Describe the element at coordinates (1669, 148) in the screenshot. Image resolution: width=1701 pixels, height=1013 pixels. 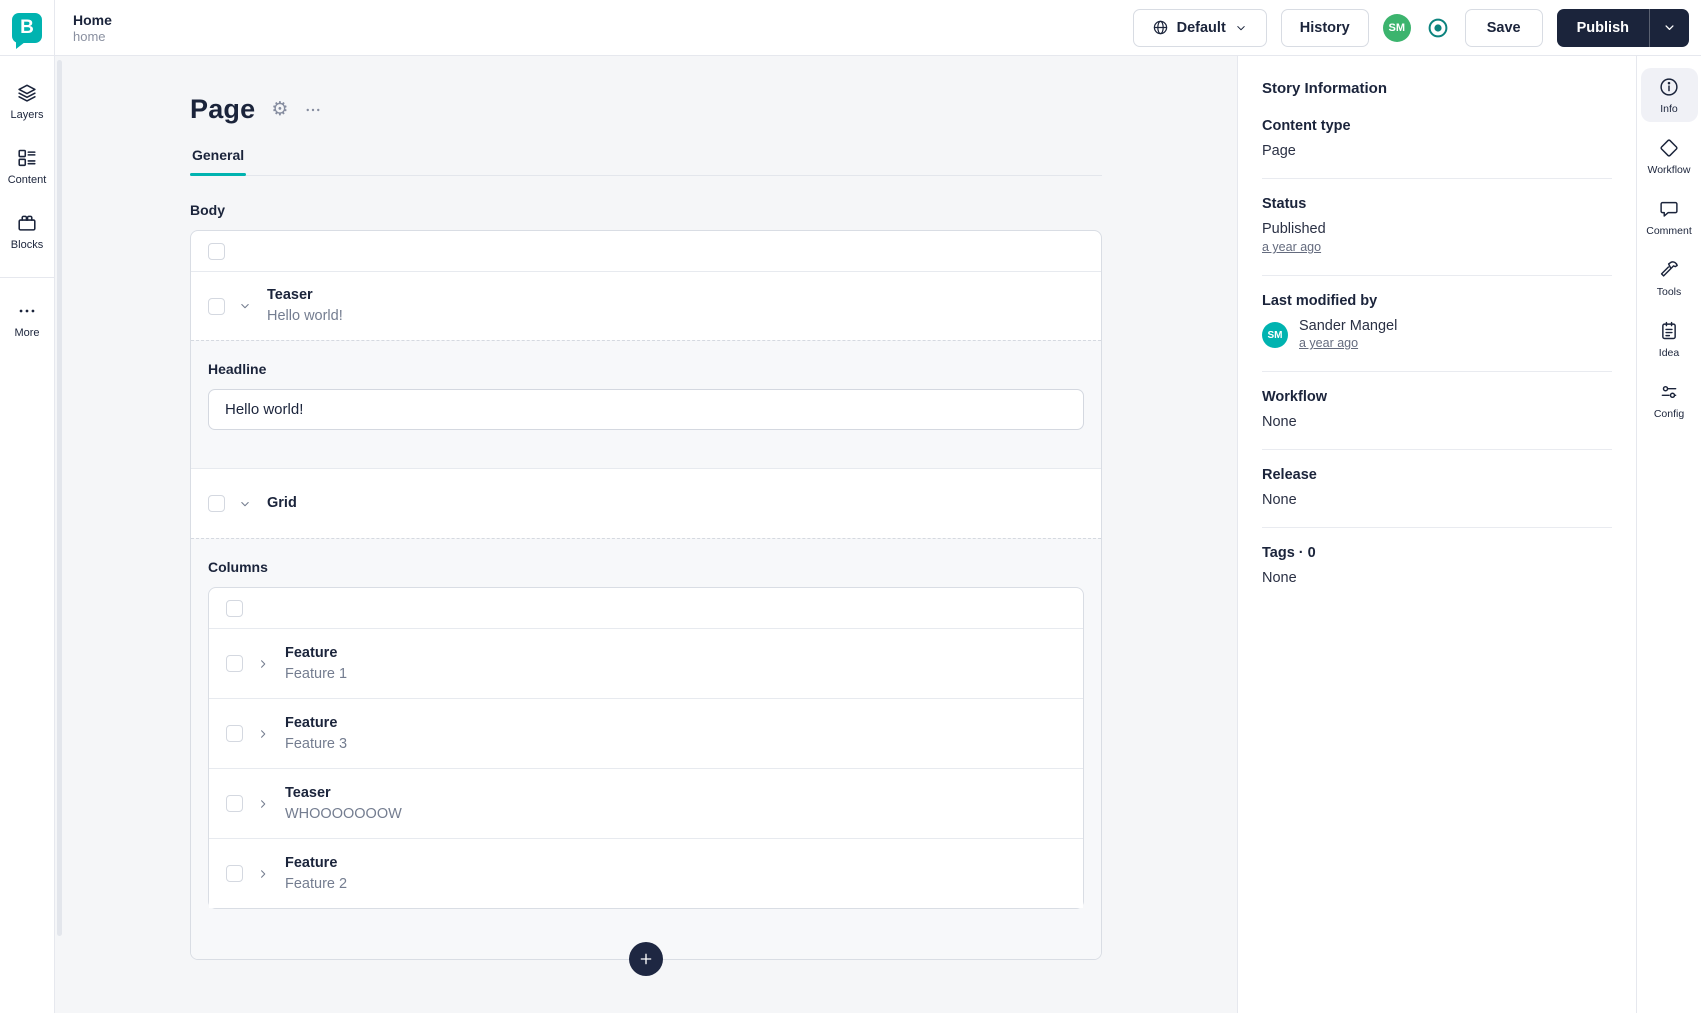
I see `workflow-icon` at that location.